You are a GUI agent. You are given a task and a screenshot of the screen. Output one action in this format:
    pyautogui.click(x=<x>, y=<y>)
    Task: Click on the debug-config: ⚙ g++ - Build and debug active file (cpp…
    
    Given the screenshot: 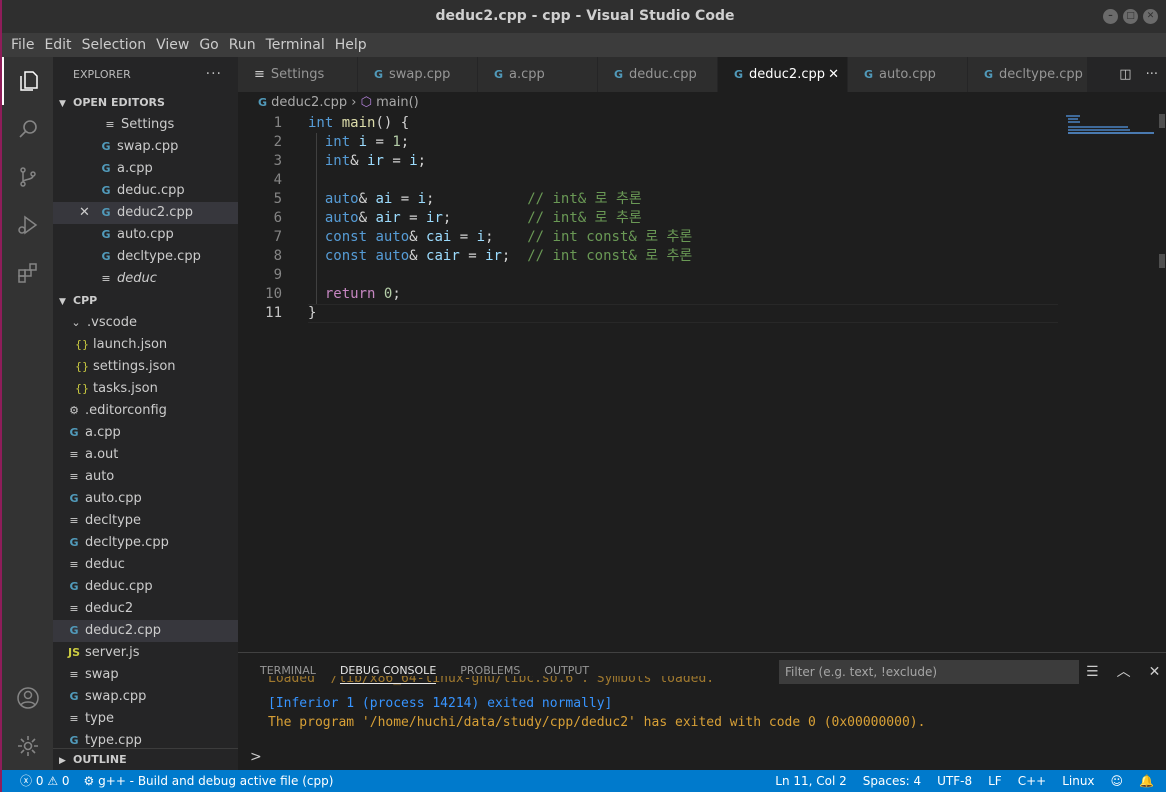 What is the action you would take?
    pyautogui.click(x=209, y=781)
    